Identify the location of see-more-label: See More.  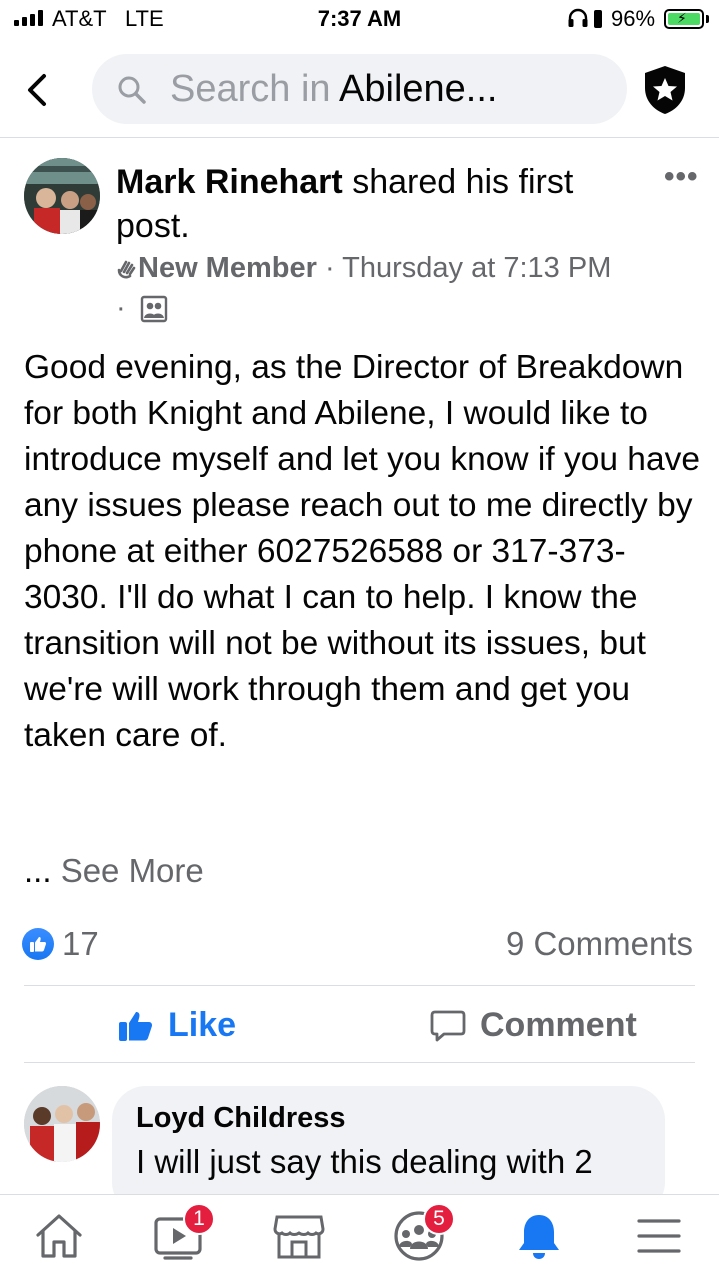
(132, 870).